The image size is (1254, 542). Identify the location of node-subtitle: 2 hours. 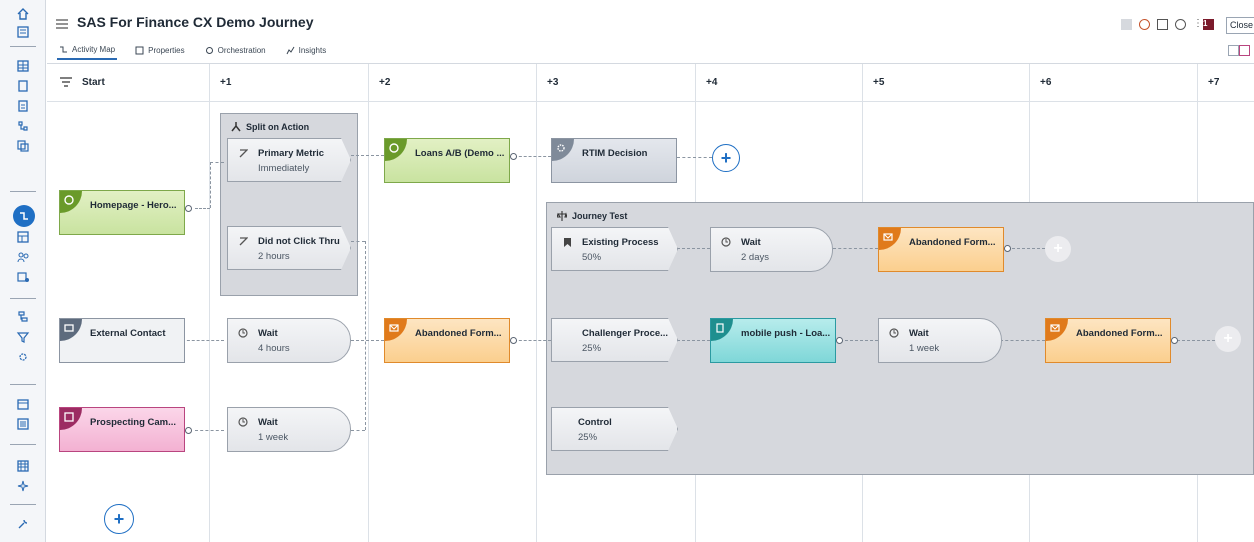
(274, 256).